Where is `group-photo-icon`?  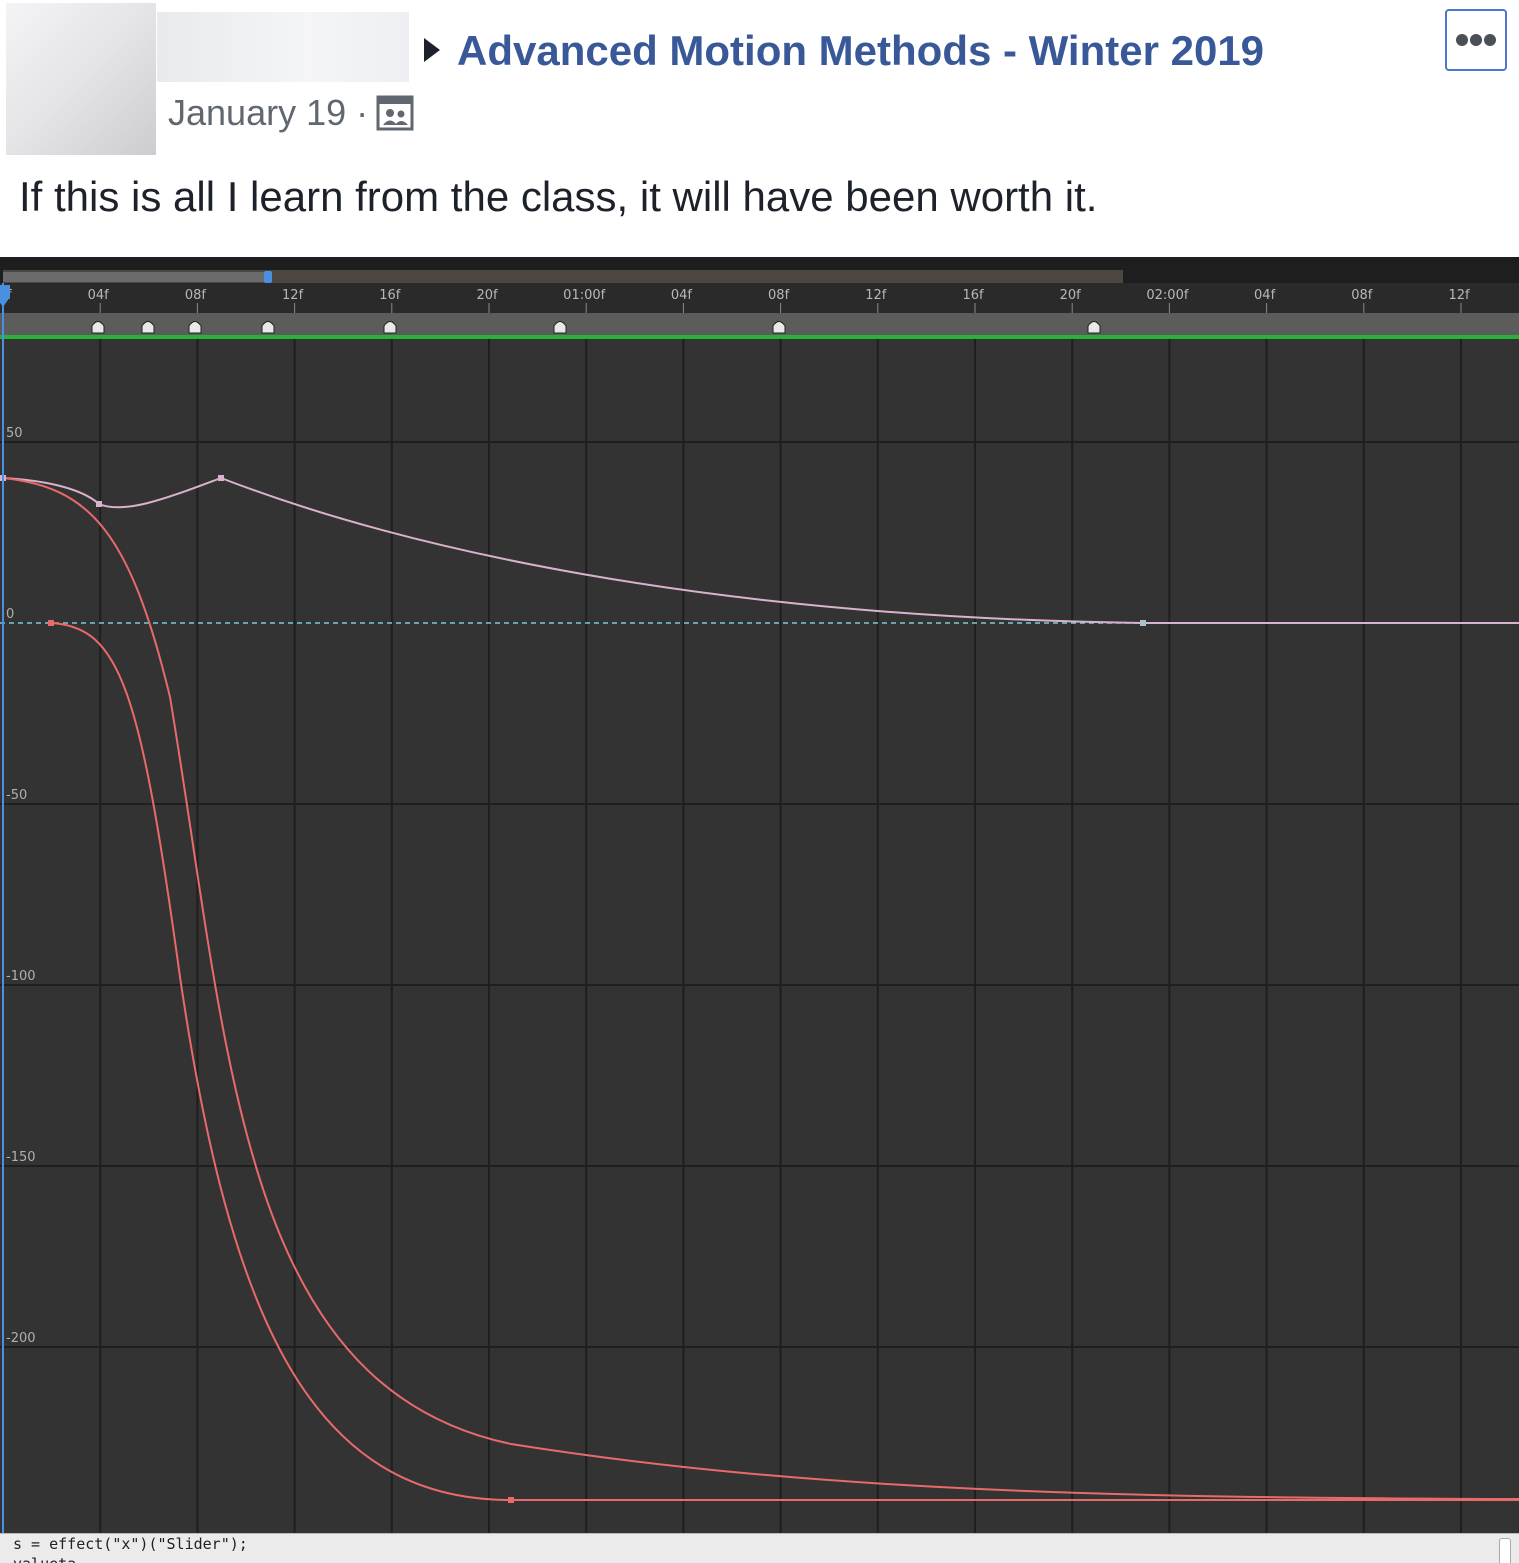 group-photo-icon is located at coordinates (395, 113).